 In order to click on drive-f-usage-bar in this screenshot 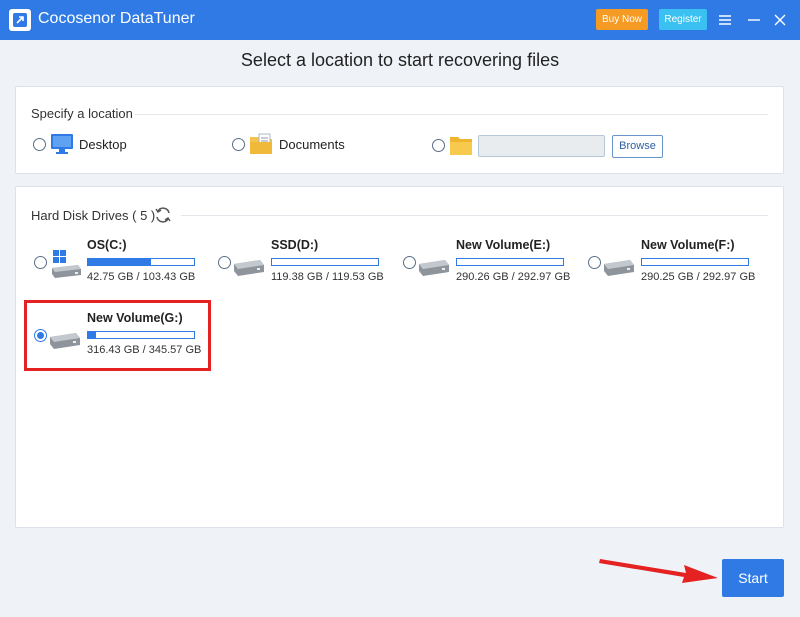, I will do `click(695, 262)`.